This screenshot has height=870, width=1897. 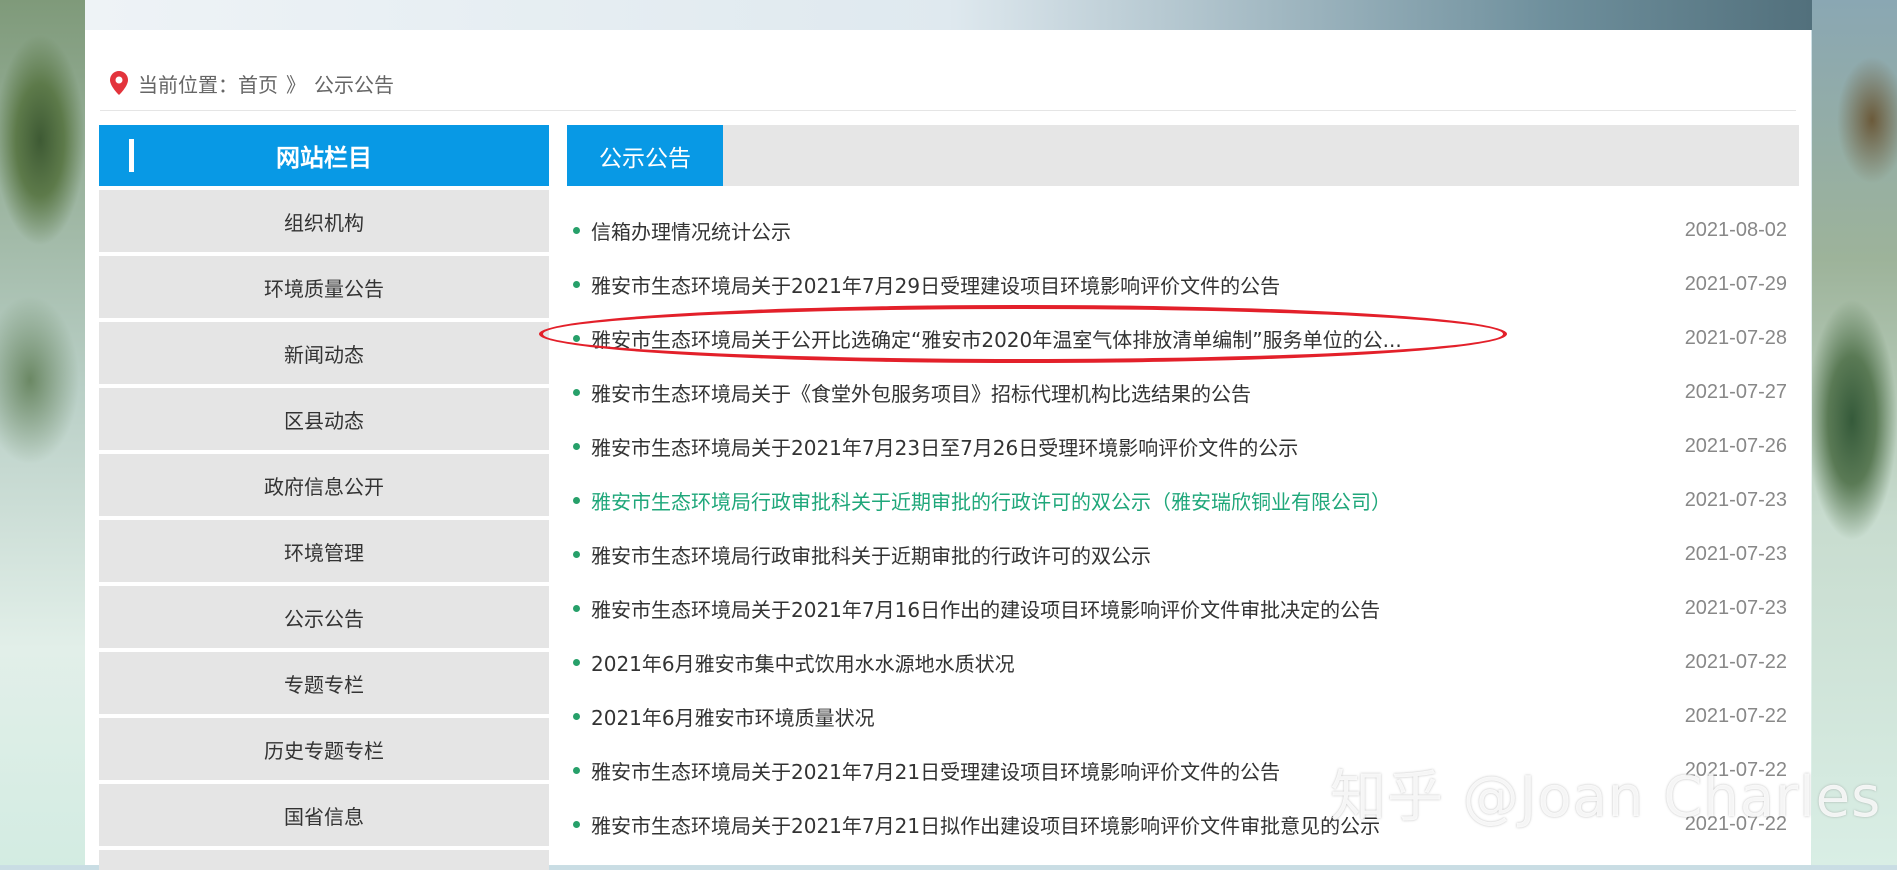 What do you see at coordinates (324, 419) in the screenshot?
I see `sidebar-item-county-news: 区县动态` at bounding box center [324, 419].